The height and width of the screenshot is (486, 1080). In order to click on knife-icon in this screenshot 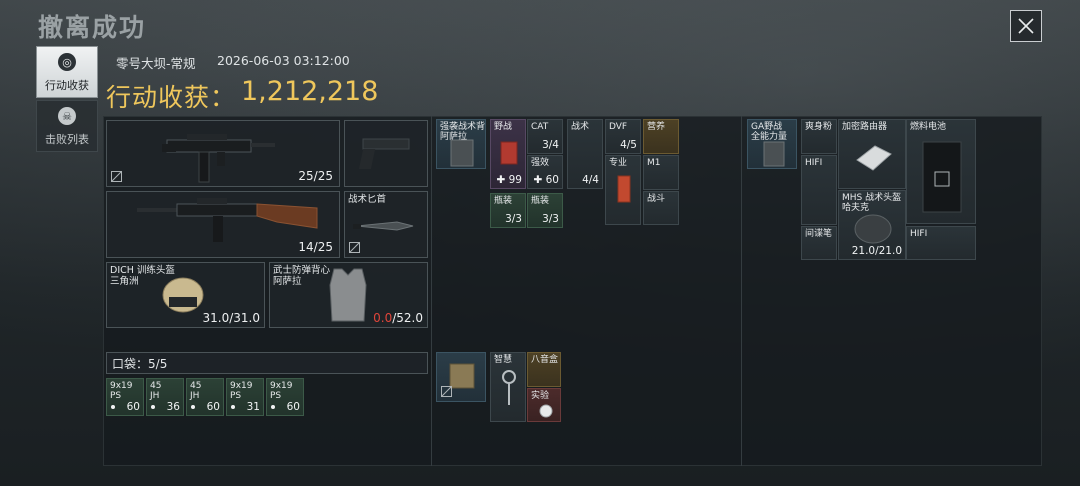, I will do `click(383, 226)`.